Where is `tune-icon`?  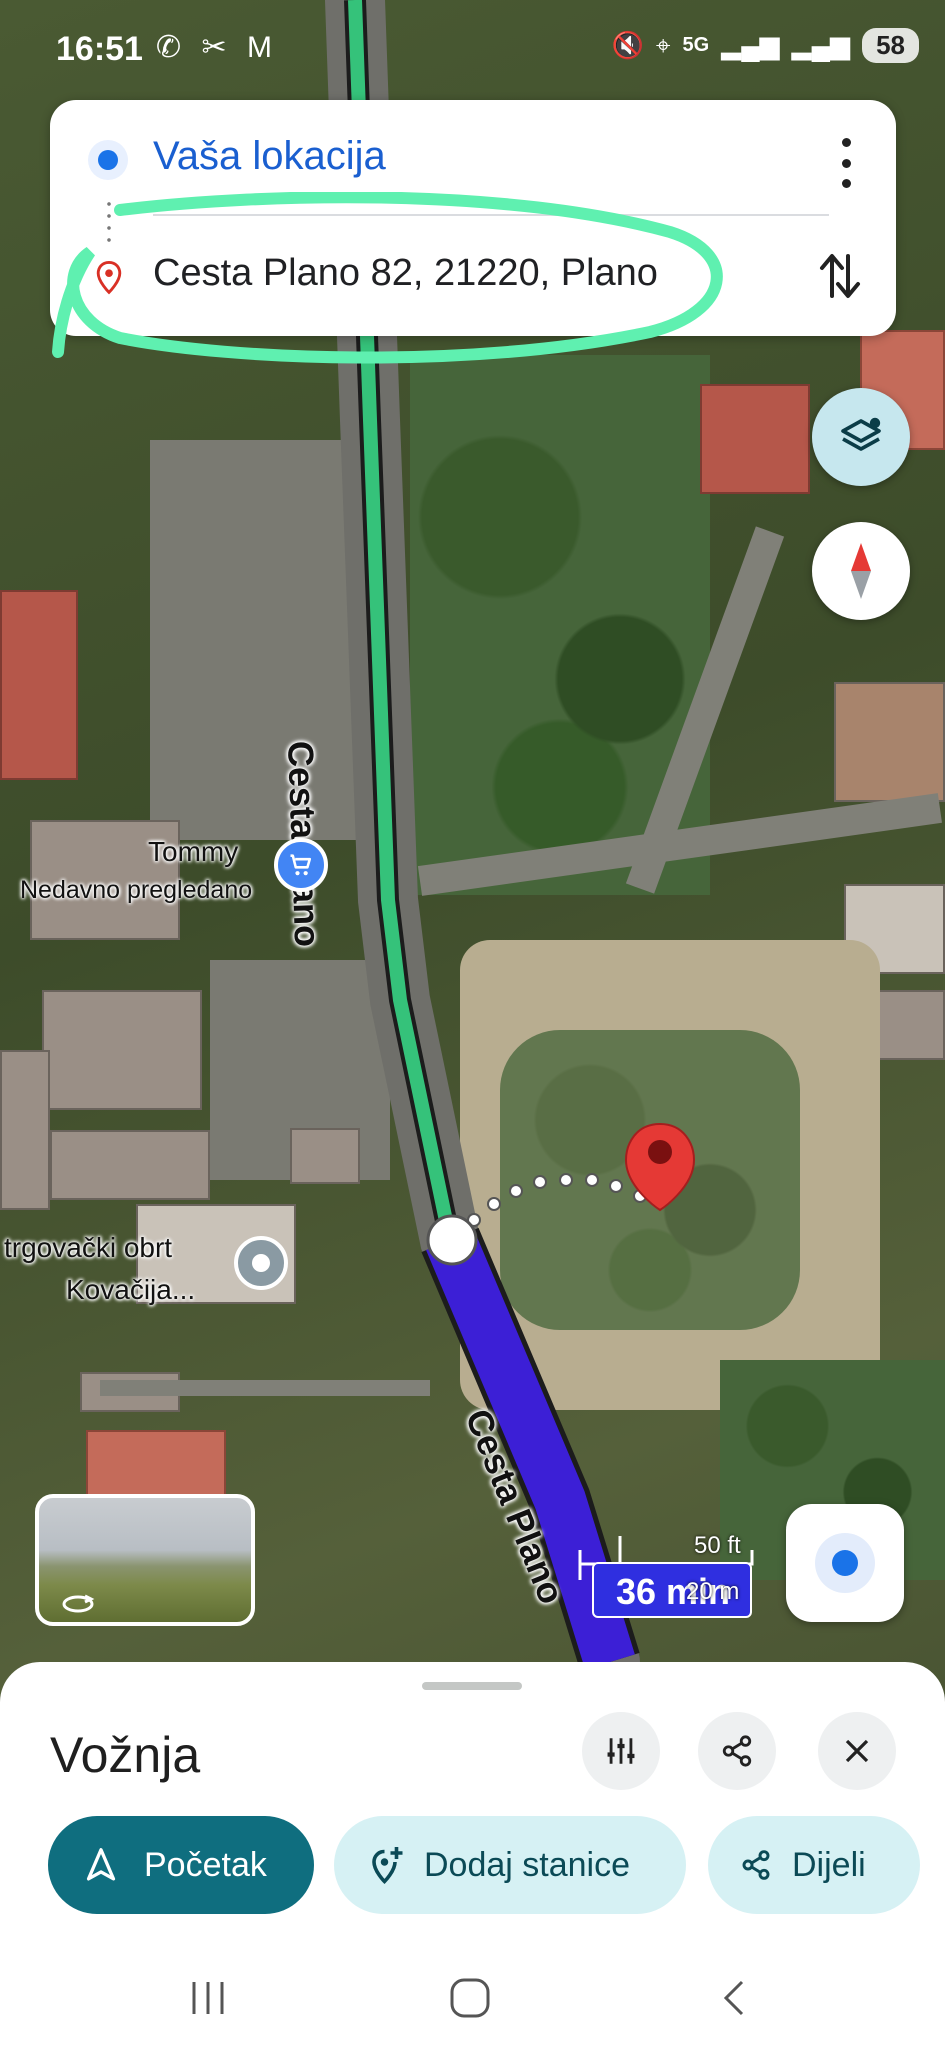
tune-icon is located at coordinates (621, 1751).